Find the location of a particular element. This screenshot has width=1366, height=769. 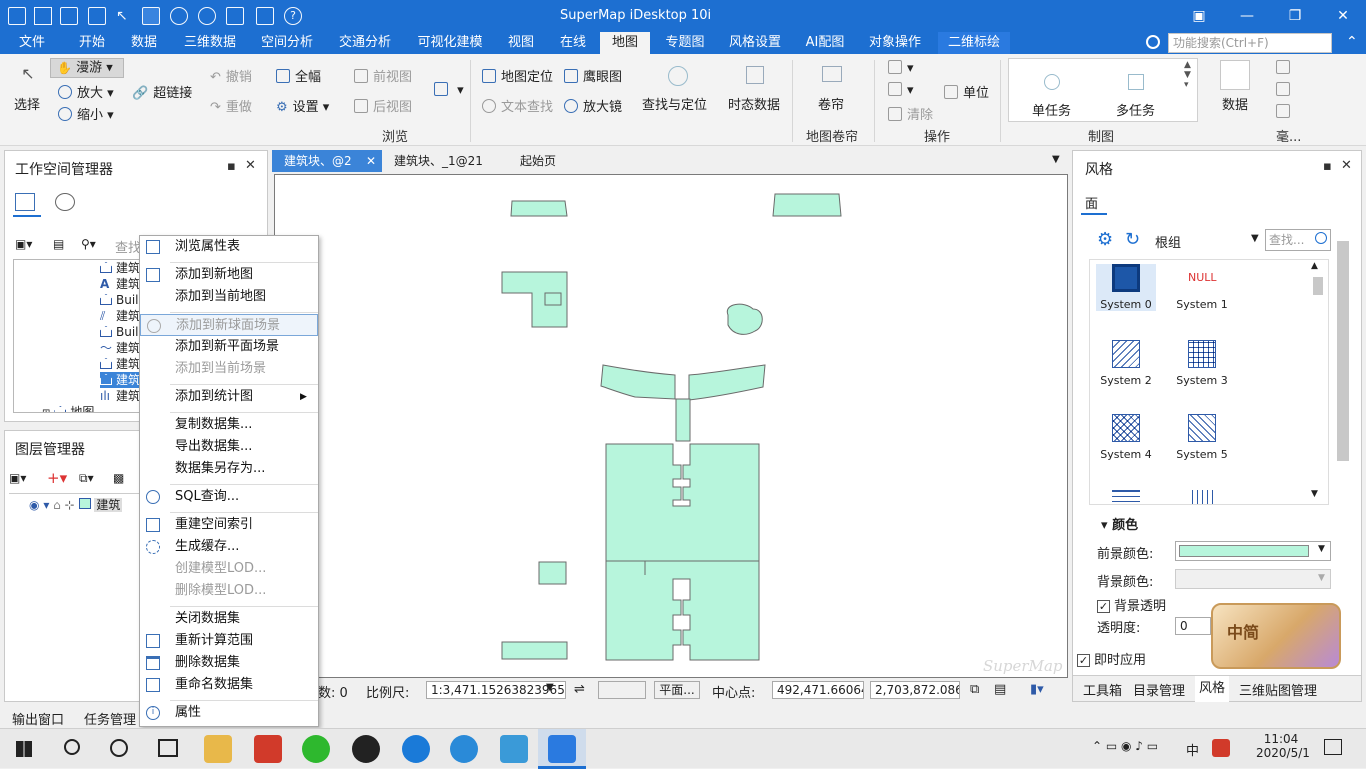

zoom-in-icon is located at coordinates (179, 16).